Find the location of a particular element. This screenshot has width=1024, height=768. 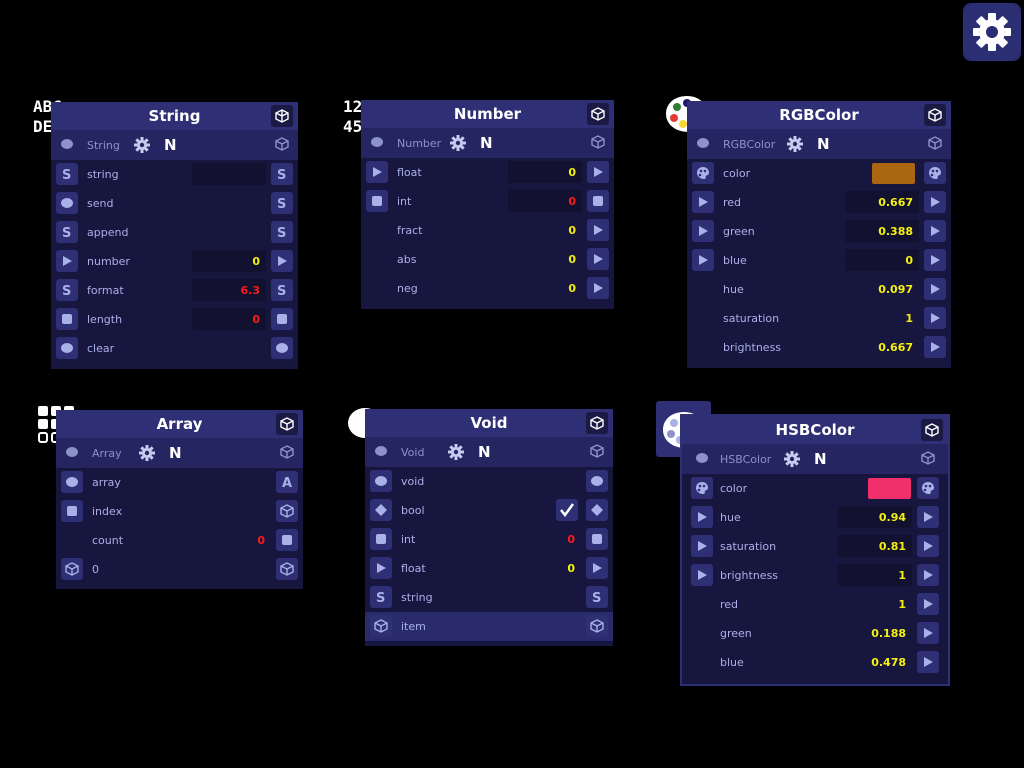

node-title: Void is located at coordinates (489, 423).